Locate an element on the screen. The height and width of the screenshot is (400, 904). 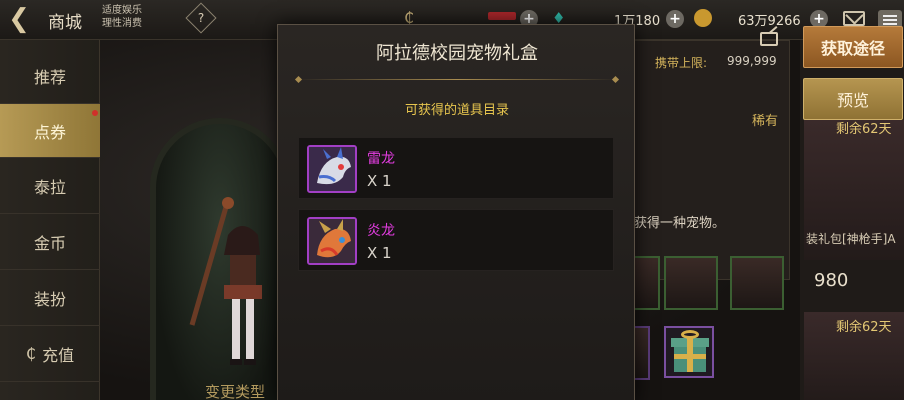
pack-name: 装礼包[神枪手]A is located at coordinates (851, 239).